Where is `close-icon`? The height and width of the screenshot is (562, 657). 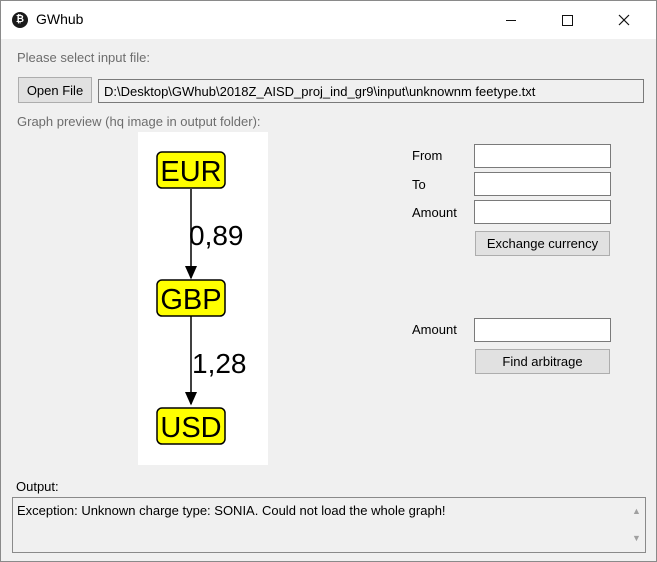
close-icon is located at coordinates (624, 20).